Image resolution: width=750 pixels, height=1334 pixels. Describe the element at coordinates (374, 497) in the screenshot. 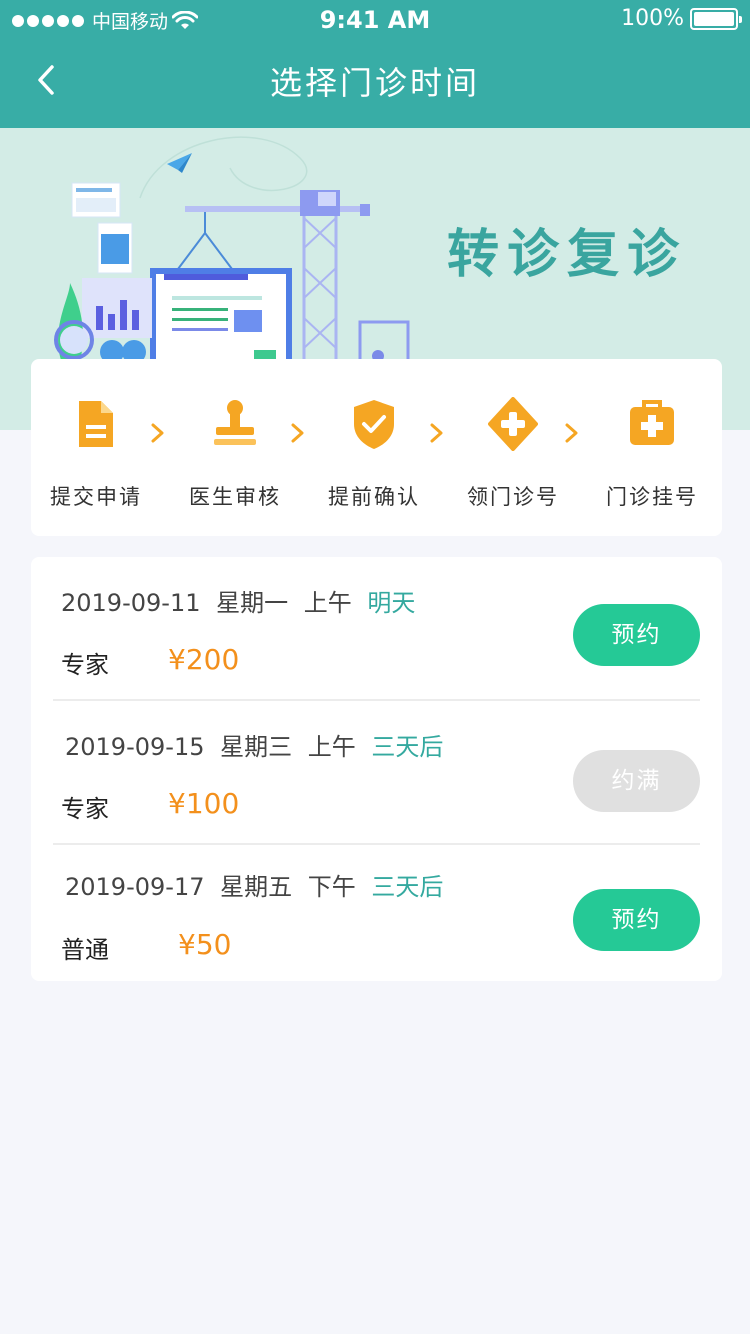

I see `step-label: 提前确认` at that location.